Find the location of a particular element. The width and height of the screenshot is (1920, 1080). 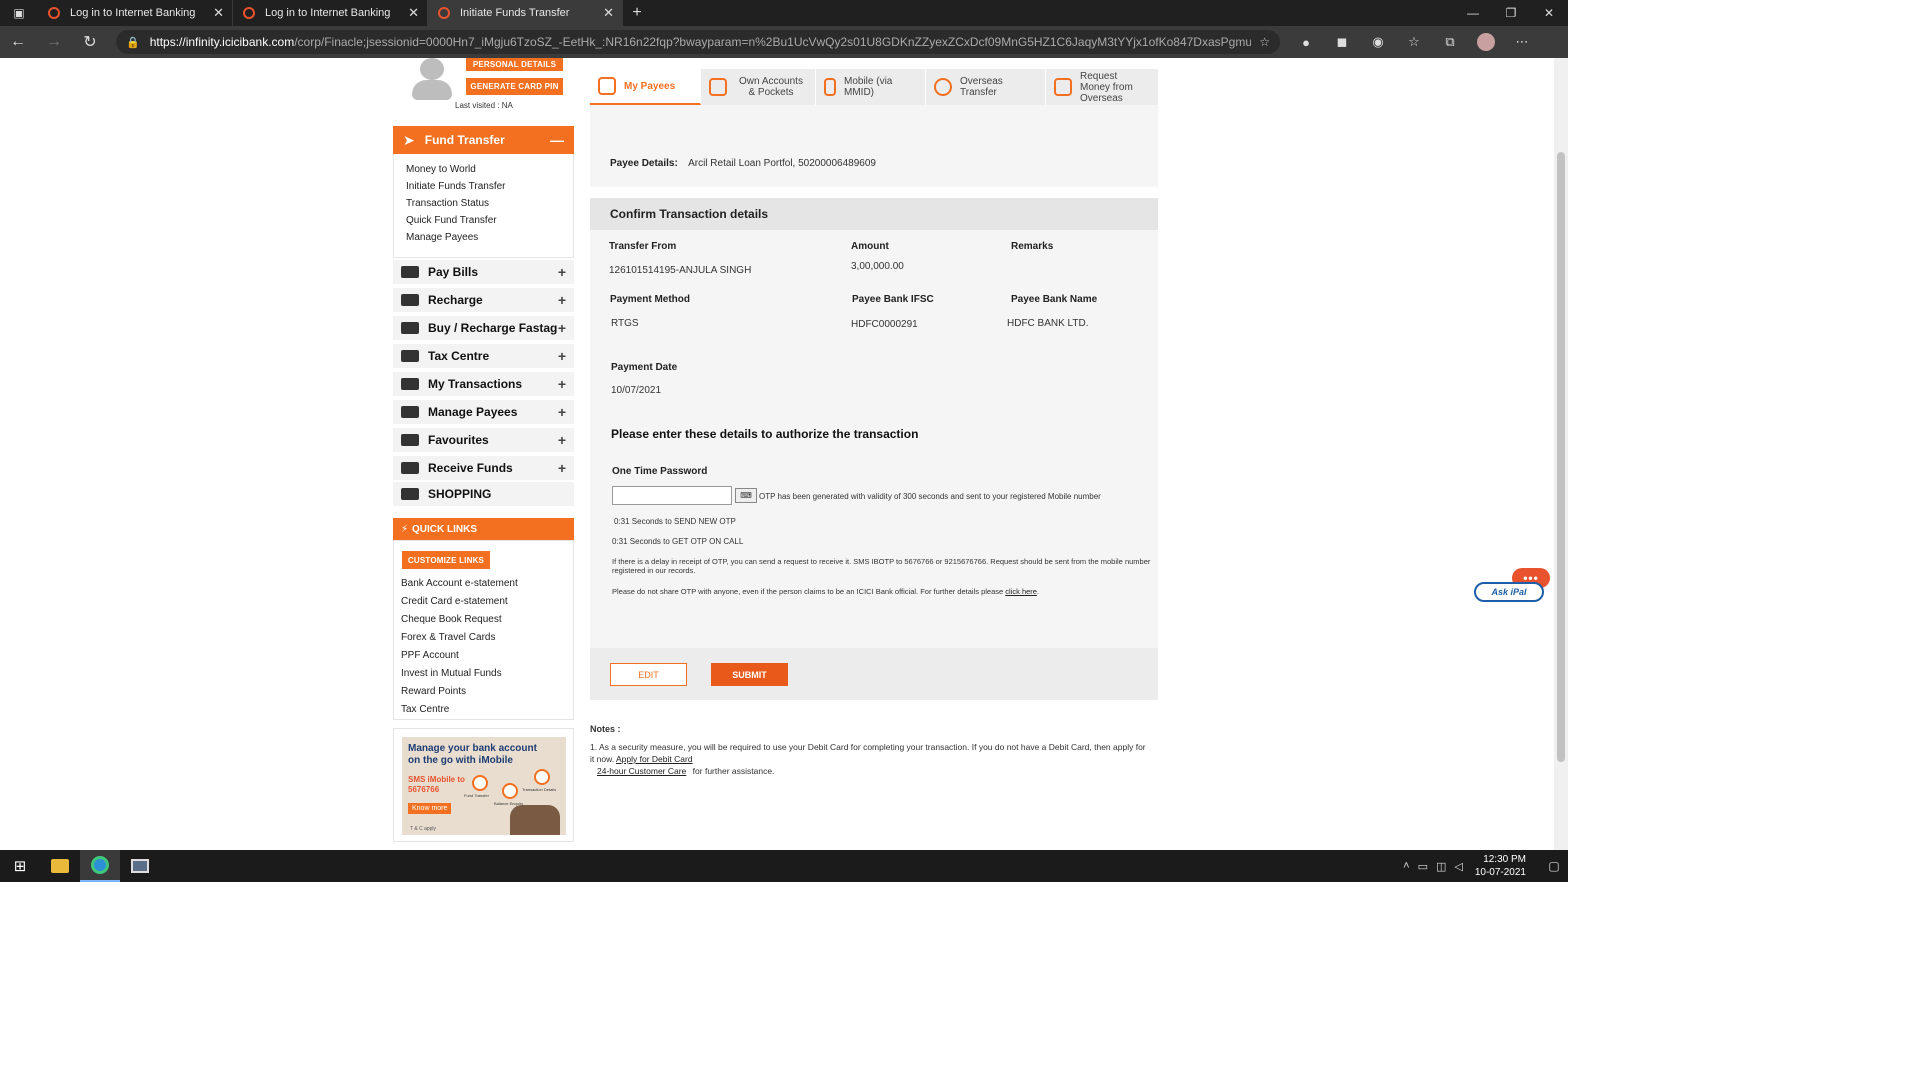

favorite-star-icon: ☆ is located at coordinates (1264, 42).